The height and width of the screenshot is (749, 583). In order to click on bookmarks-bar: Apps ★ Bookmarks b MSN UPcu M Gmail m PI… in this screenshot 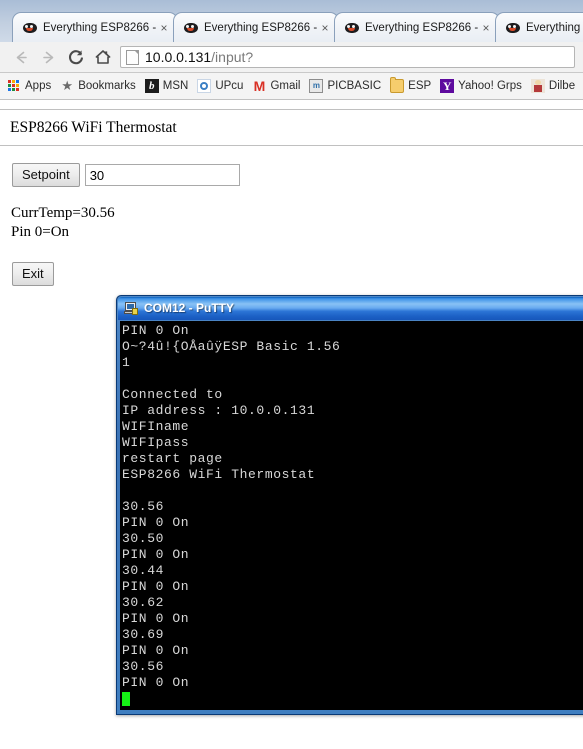, I will do `click(291, 86)`.